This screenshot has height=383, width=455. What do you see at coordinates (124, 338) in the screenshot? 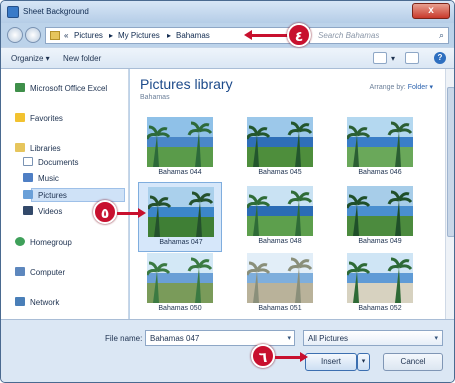
I see `file-name-label: File name:` at bounding box center [124, 338].